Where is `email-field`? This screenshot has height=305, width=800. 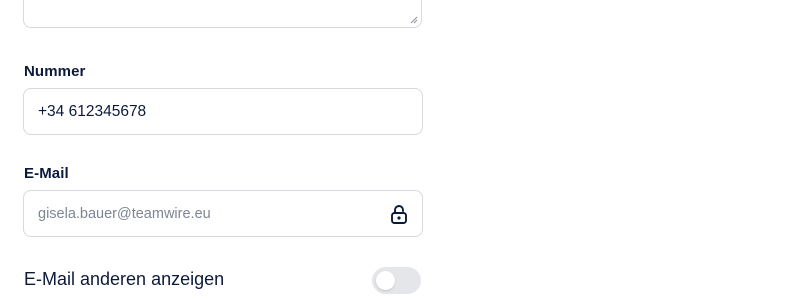 email-field is located at coordinates (223, 213).